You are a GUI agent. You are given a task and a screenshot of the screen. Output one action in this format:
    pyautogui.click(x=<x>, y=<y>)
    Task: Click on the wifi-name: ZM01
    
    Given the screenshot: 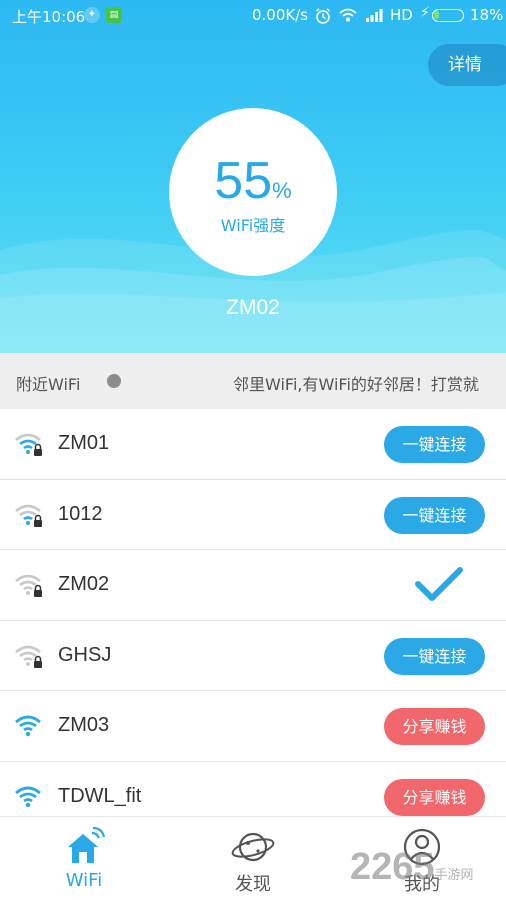 What is the action you would take?
    pyautogui.click(x=84, y=443)
    